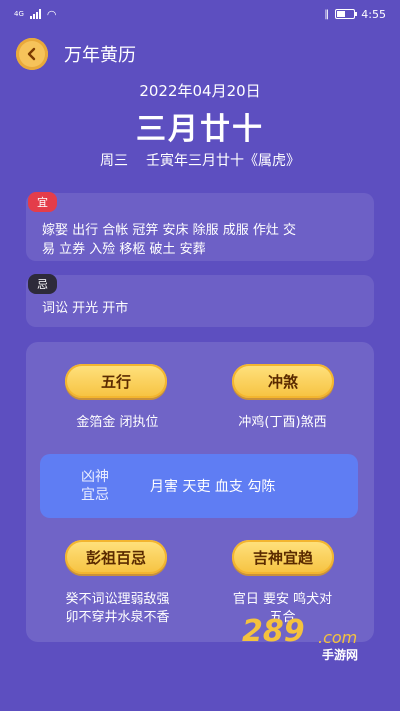 The height and width of the screenshot is (711, 400). I want to click on xiongshen-label: 凶神 宜忌, so click(95, 486).